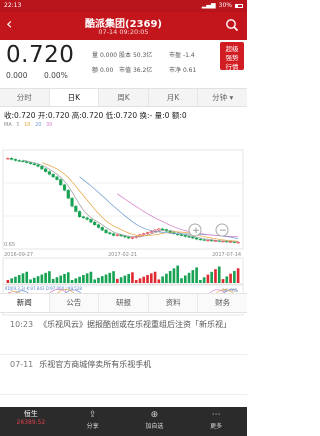 This screenshot has width=320, height=436. Describe the element at coordinates (130, 201) in the screenshot. I see `ma-lines-group` at that location.